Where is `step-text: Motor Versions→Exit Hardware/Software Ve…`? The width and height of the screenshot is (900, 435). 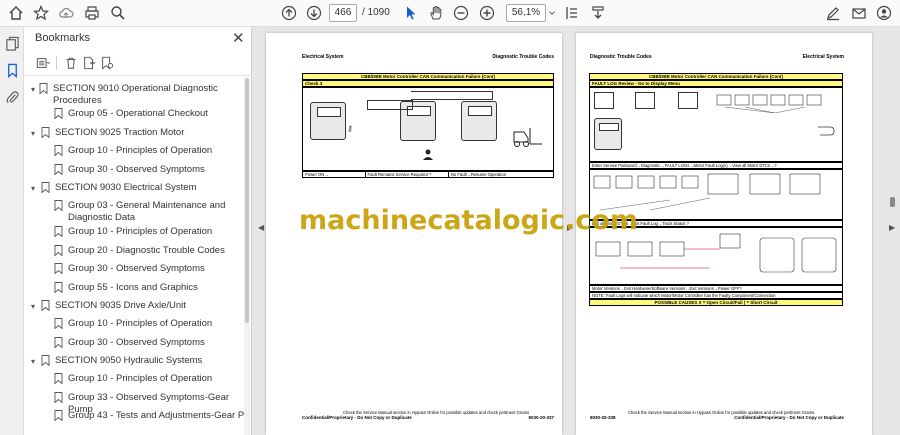
step-text: Motor Versions→Exit Hardware/Software Ve… is located at coordinates (667, 288).